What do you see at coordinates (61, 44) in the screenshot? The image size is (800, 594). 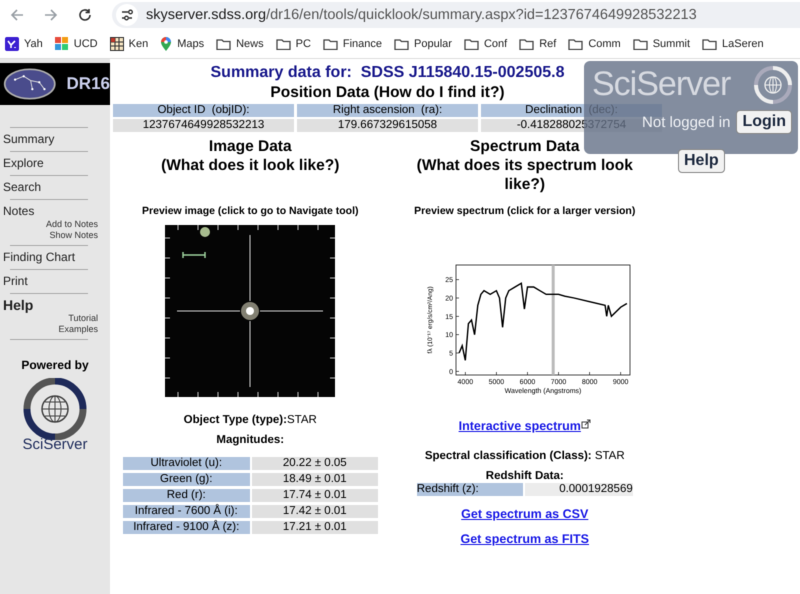 I see `tiles-icon` at bounding box center [61, 44].